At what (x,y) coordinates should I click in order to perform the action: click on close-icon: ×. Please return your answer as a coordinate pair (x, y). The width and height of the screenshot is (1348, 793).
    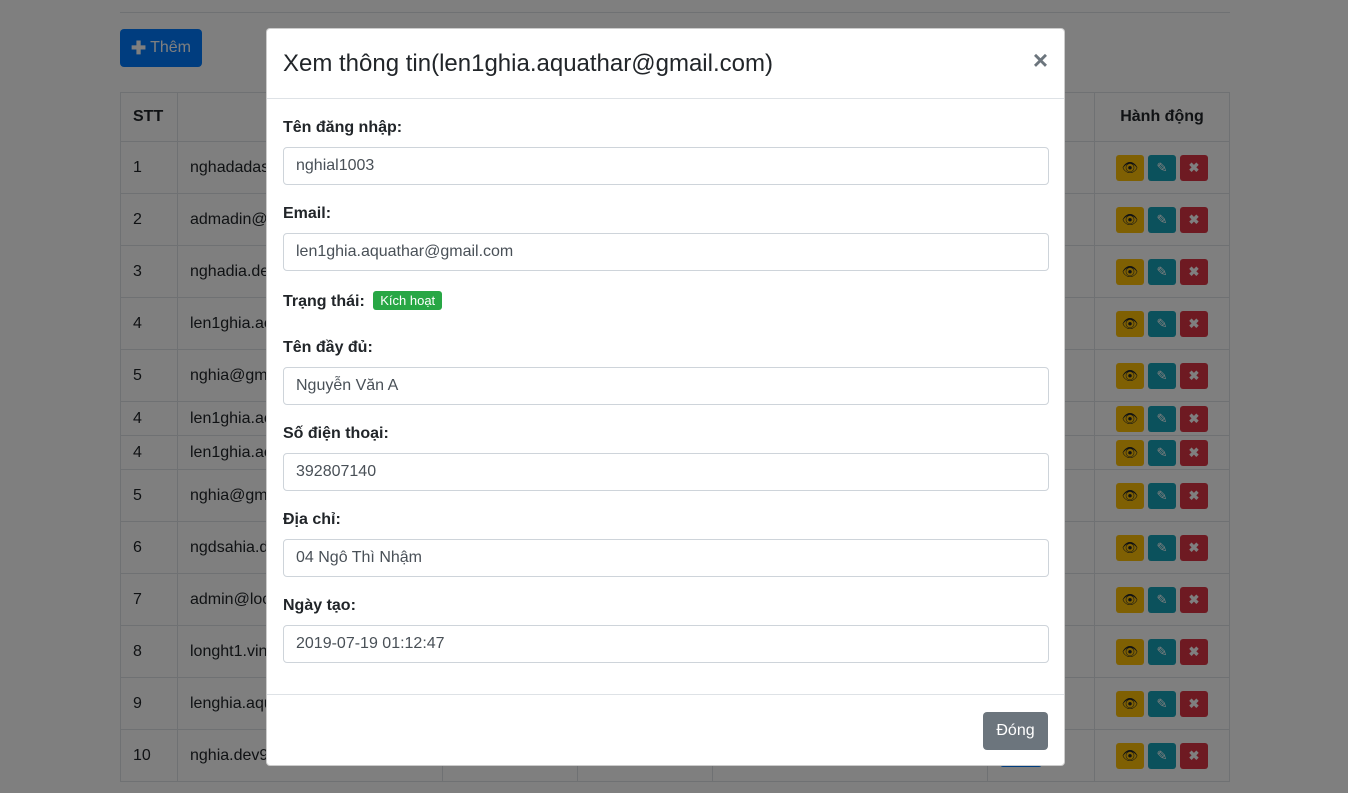
    Looking at the image, I should click on (1040, 60).